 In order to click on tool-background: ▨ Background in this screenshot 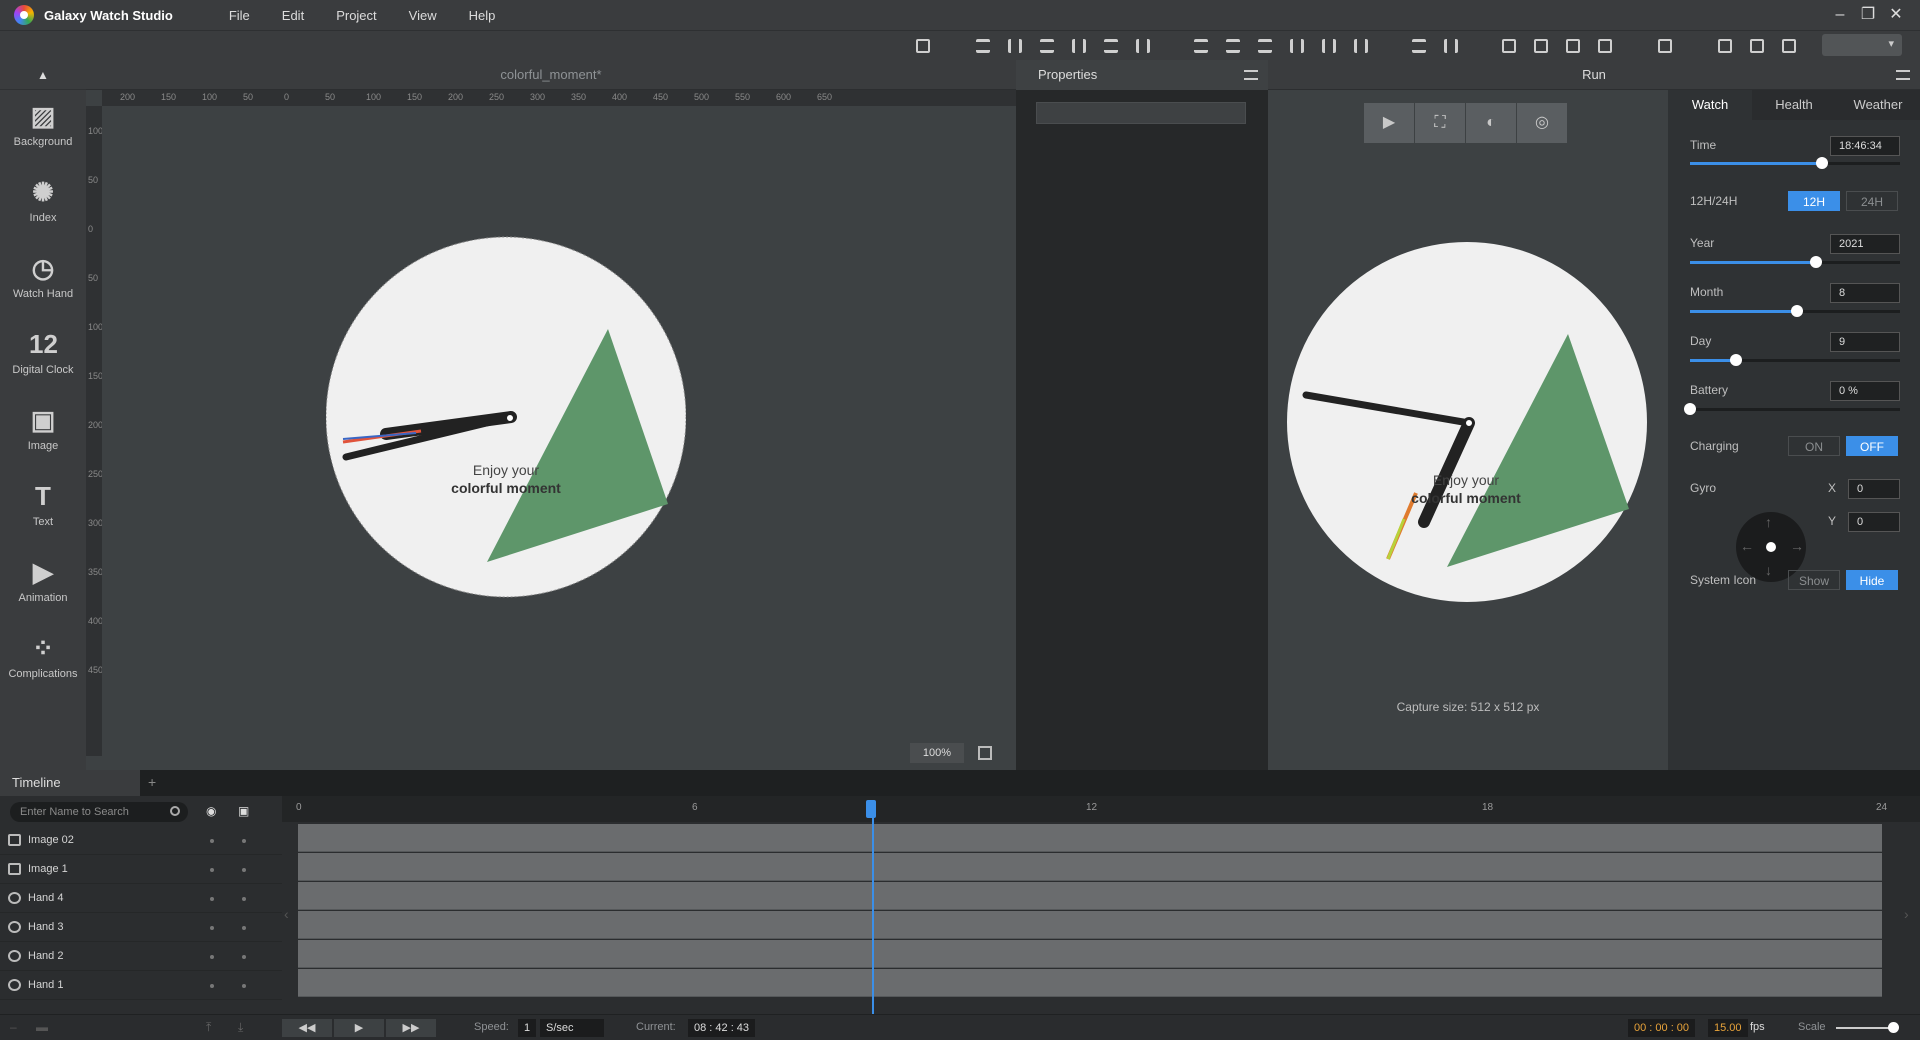, I will do `click(43, 128)`.